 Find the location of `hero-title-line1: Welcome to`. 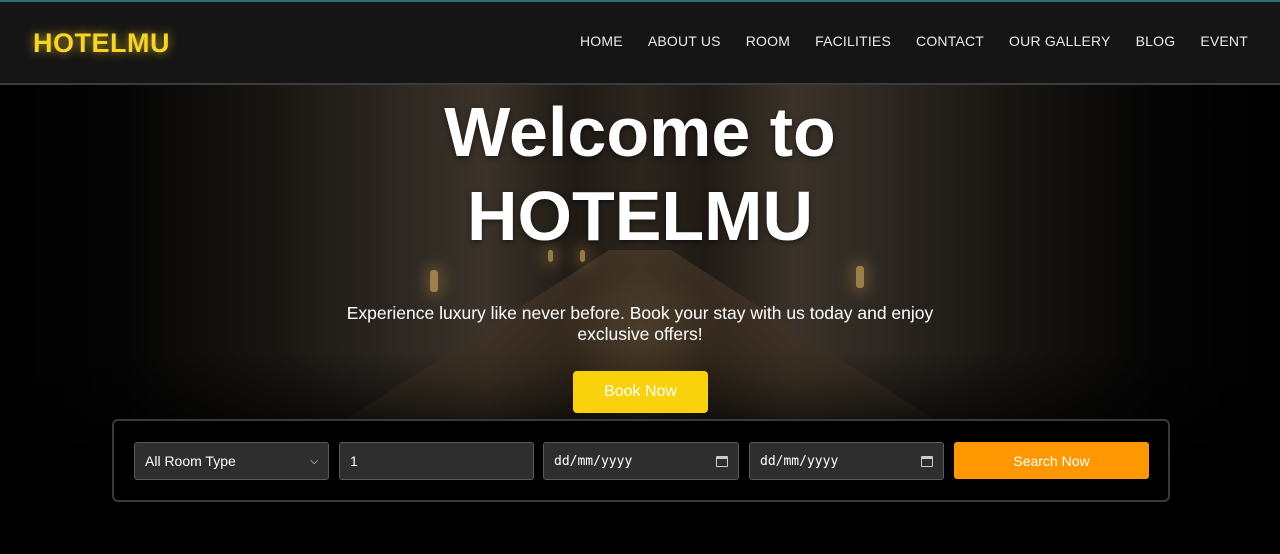

hero-title-line1: Welcome to is located at coordinates (640, 132).